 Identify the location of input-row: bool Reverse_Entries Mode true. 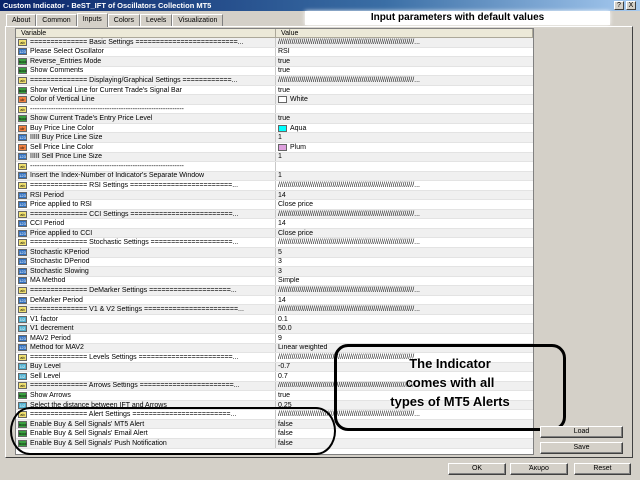
(274, 62).